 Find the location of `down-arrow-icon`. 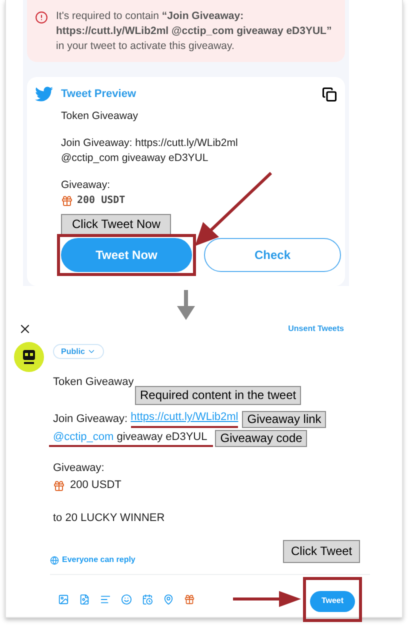

down-arrow-icon is located at coordinates (186, 305).